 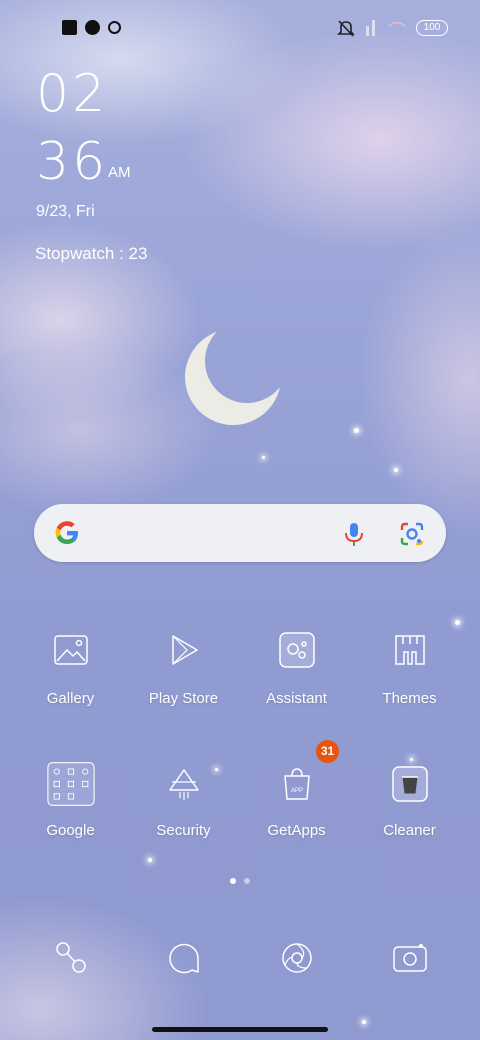 What do you see at coordinates (70, 784) in the screenshot?
I see `google-folder-icon` at bounding box center [70, 784].